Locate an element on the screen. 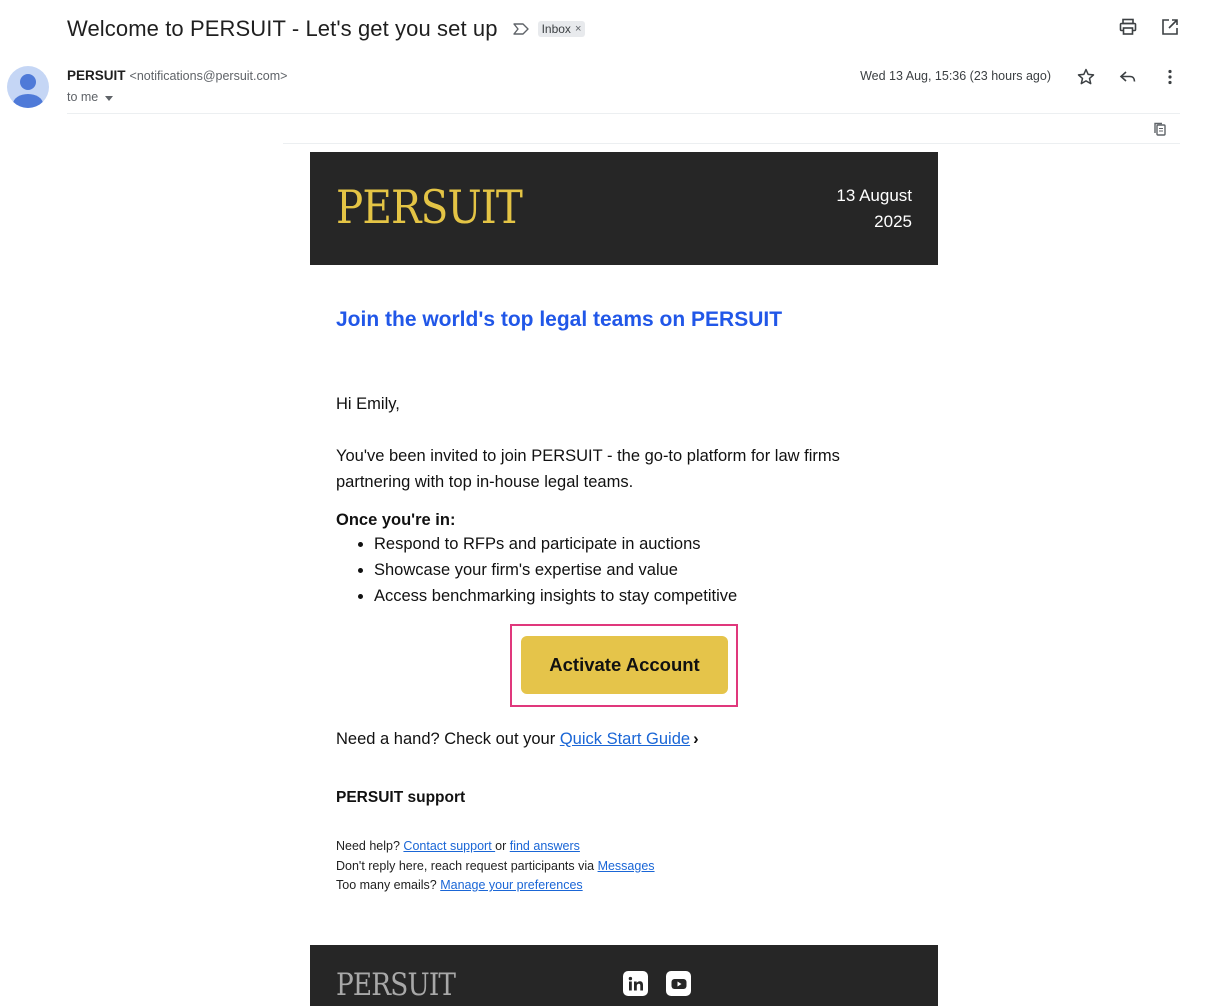 Image resolution: width=1222 pixels, height=1006 pixels. sender-line: PERSUIT <notifications@persuit.com> is located at coordinates (177, 75).